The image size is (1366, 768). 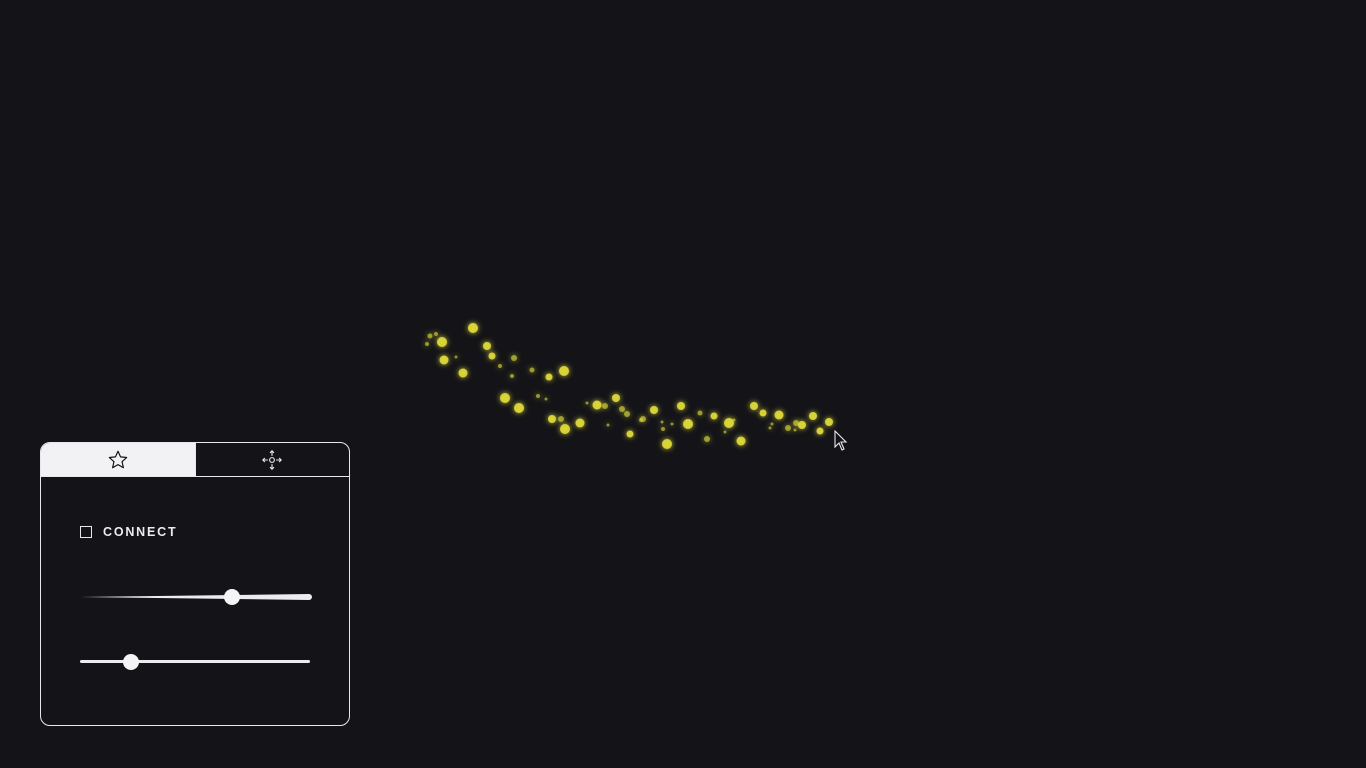 I want to click on connect-option: CONNECT, so click(x=128, y=532).